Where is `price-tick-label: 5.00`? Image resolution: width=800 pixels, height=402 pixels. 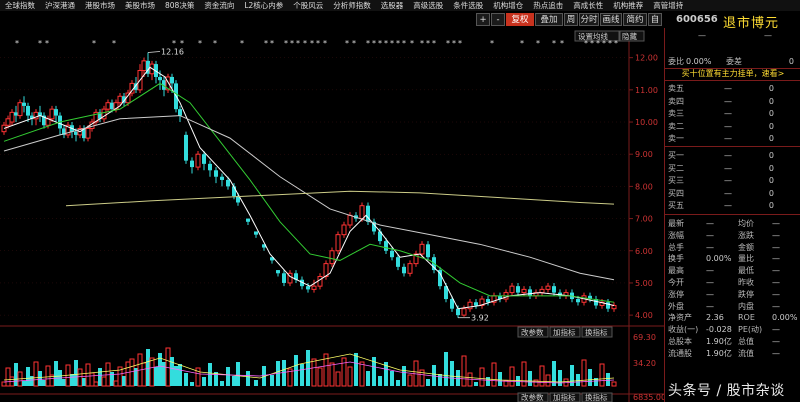 price-tick-label: 5.00 is located at coordinates (644, 283).